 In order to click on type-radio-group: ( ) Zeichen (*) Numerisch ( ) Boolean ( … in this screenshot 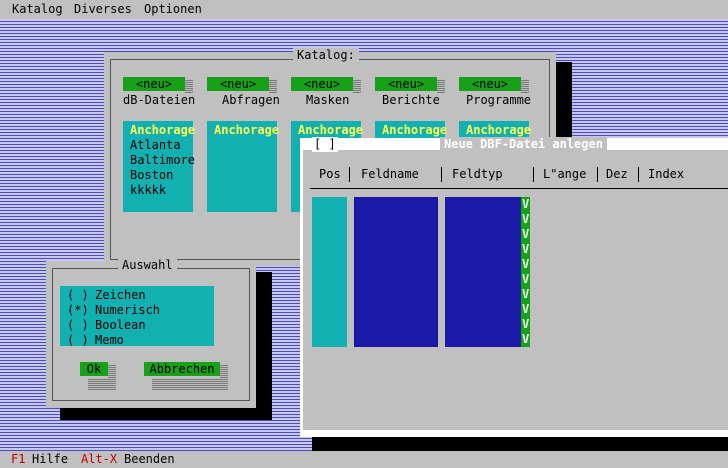, I will do `click(137, 317)`.